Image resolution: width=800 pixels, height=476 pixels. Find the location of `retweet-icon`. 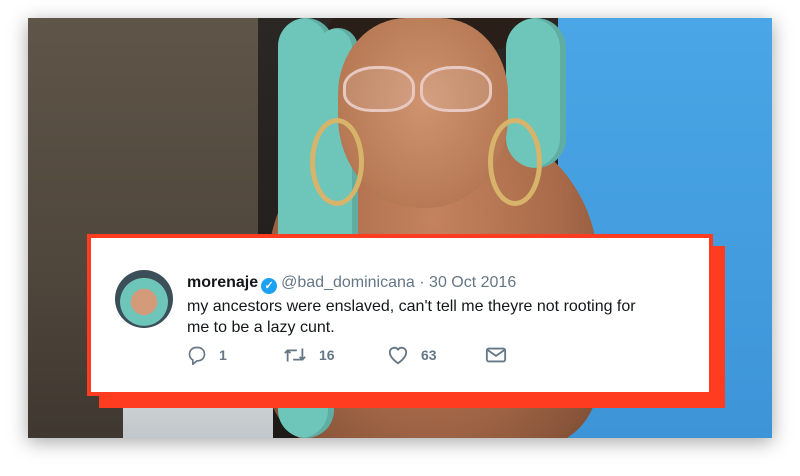

retweet-icon is located at coordinates (295, 355).